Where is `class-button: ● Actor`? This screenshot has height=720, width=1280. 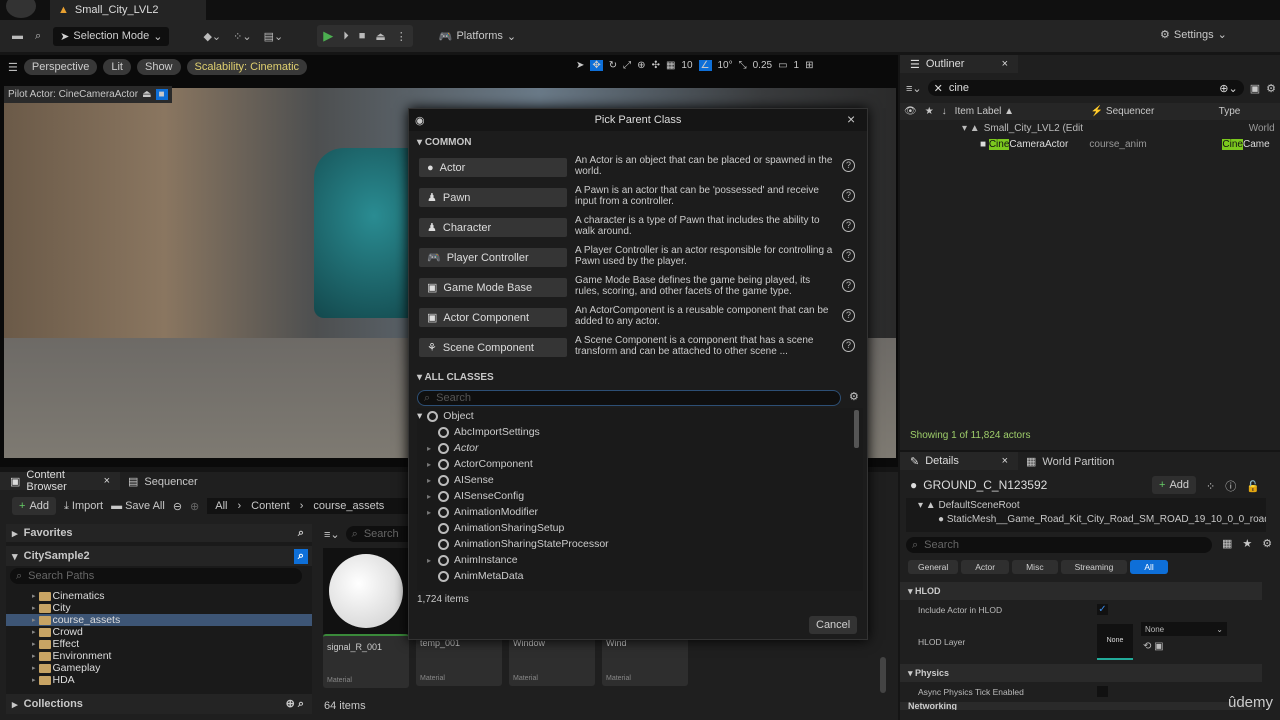 class-button: ● Actor is located at coordinates (493, 167).